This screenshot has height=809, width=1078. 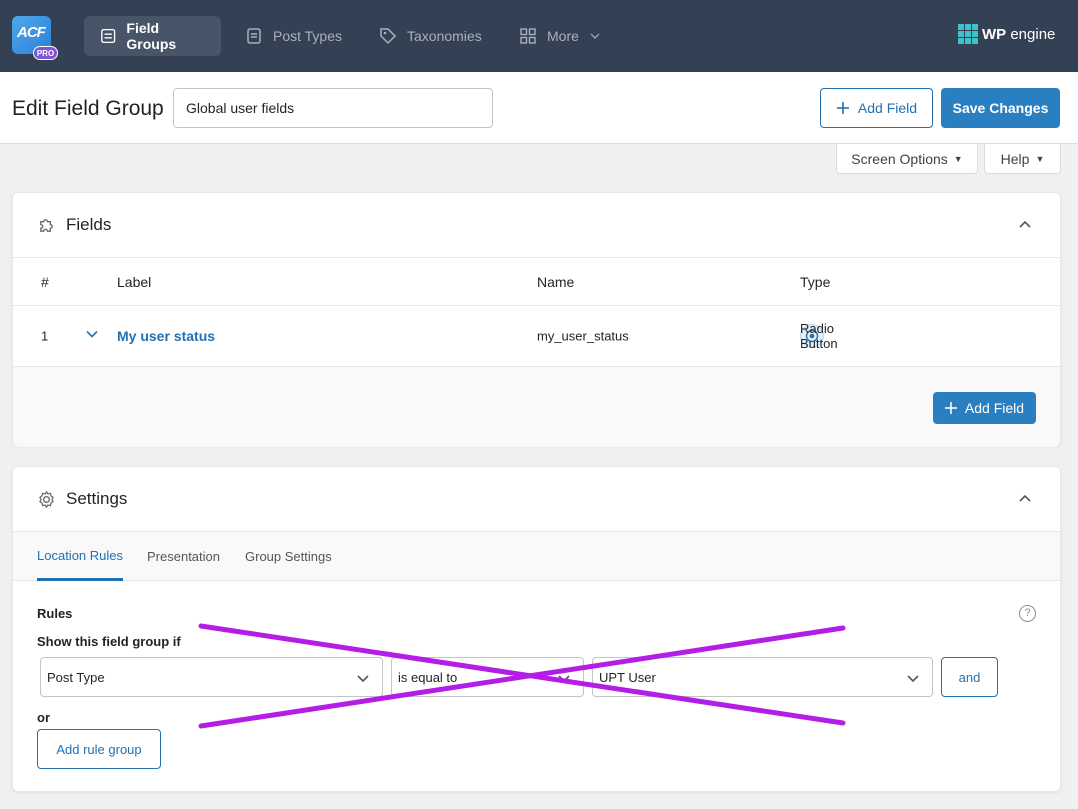 What do you see at coordinates (134, 281) in the screenshot?
I see `column-header-label: Label` at bounding box center [134, 281].